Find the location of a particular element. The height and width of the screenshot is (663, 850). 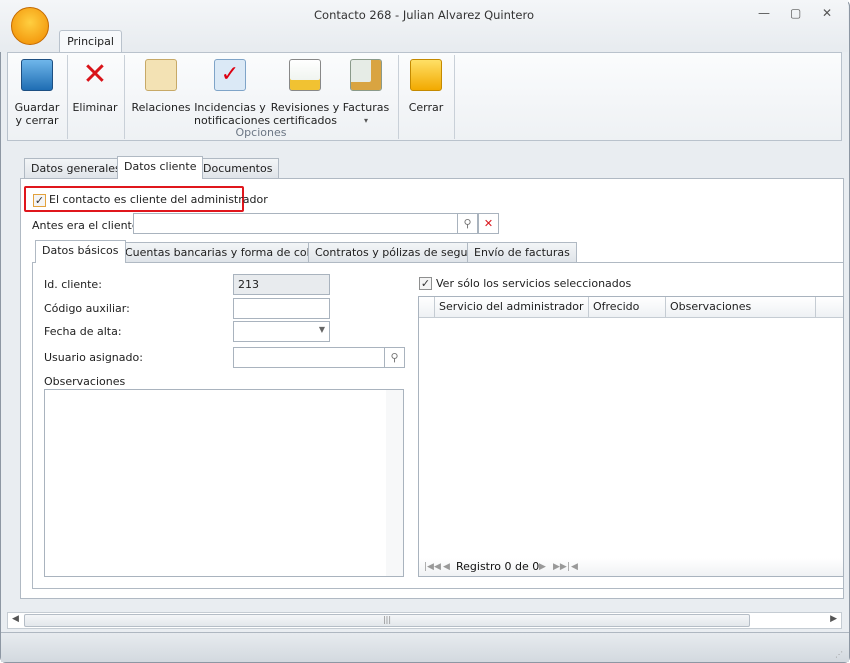

horizontal-scrollbar: ◀ ||| ▶ is located at coordinates (424, 620).